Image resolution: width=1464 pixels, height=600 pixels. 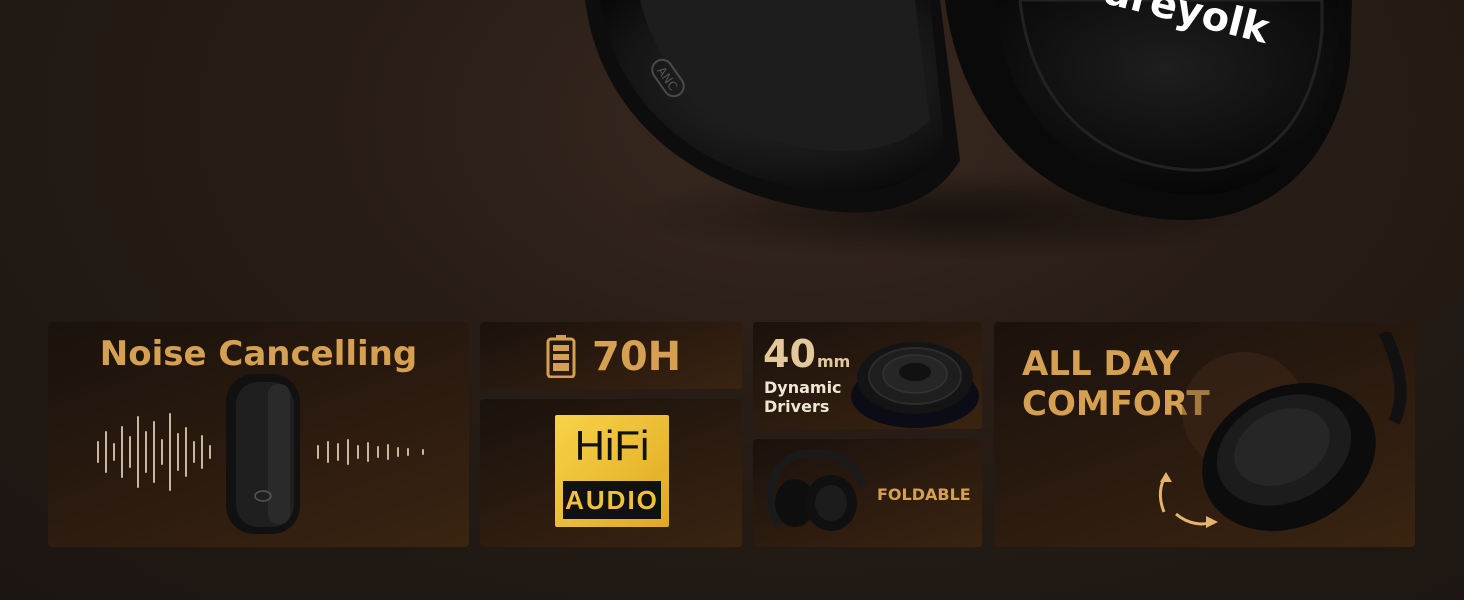 What do you see at coordinates (789, 354) in the screenshot?
I see `driver-size-number: 40` at bounding box center [789, 354].